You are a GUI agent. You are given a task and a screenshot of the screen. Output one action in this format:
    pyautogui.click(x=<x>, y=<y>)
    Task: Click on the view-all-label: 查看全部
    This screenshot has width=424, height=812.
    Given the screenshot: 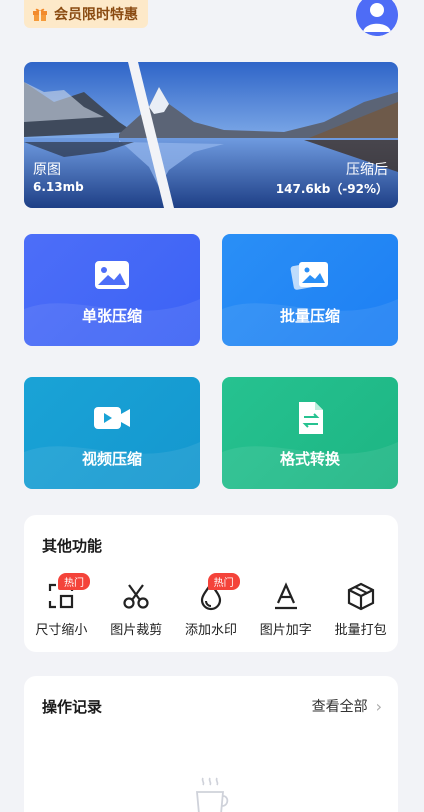 What is the action you would take?
    pyautogui.click(x=339, y=707)
    